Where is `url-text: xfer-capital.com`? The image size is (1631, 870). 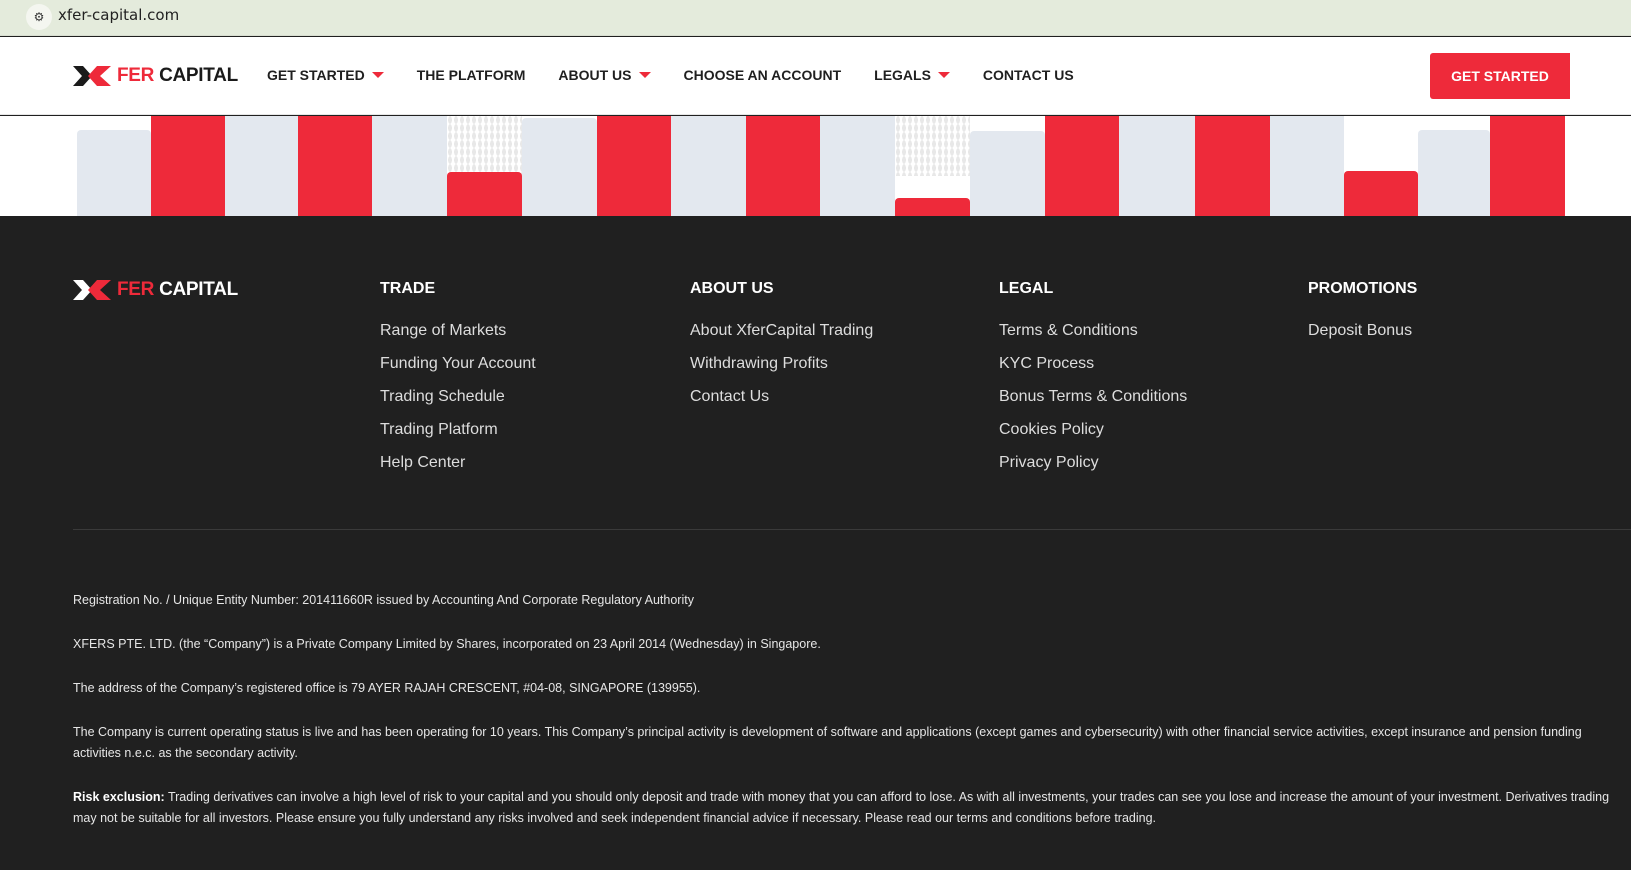
url-text: xfer-capital.com is located at coordinates (118, 15).